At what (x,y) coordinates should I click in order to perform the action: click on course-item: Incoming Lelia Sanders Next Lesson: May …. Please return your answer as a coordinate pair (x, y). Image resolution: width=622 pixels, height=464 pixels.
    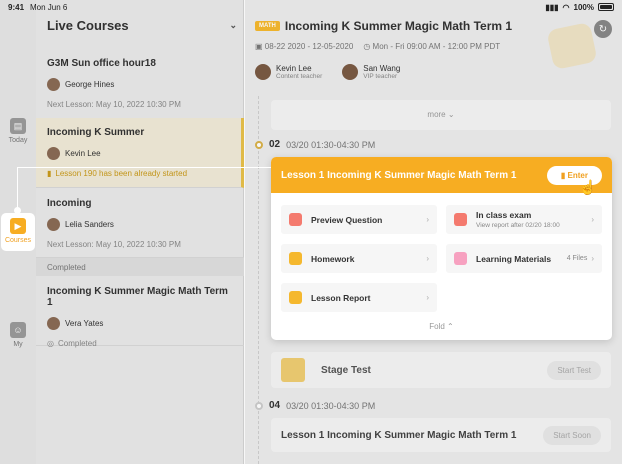
    Looking at the image, I should click on (140, 223).